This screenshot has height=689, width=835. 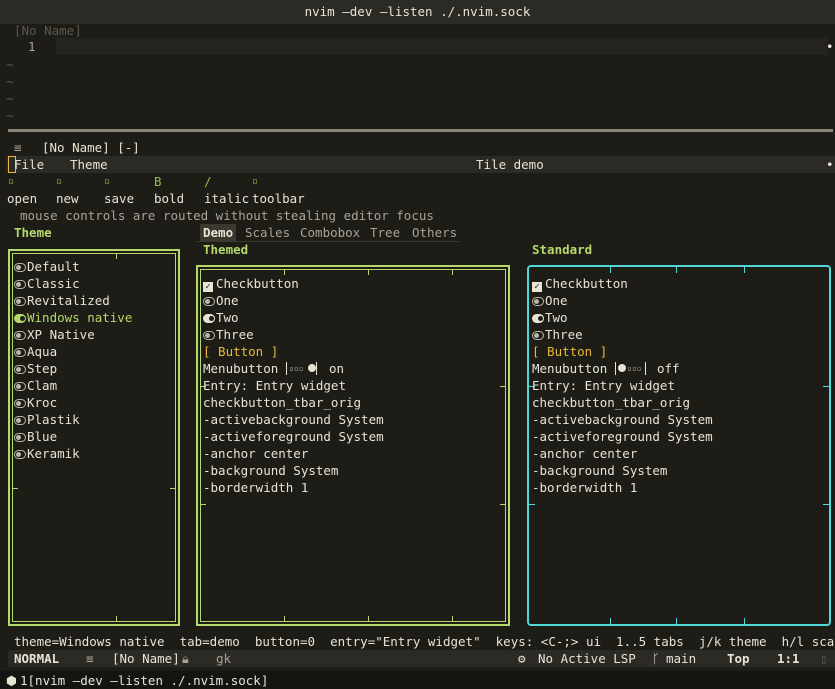 What do you see at coordinates (221, 300) in the screenshot?
I see `themed-radio-one: One` at bounding box center [221, 300].